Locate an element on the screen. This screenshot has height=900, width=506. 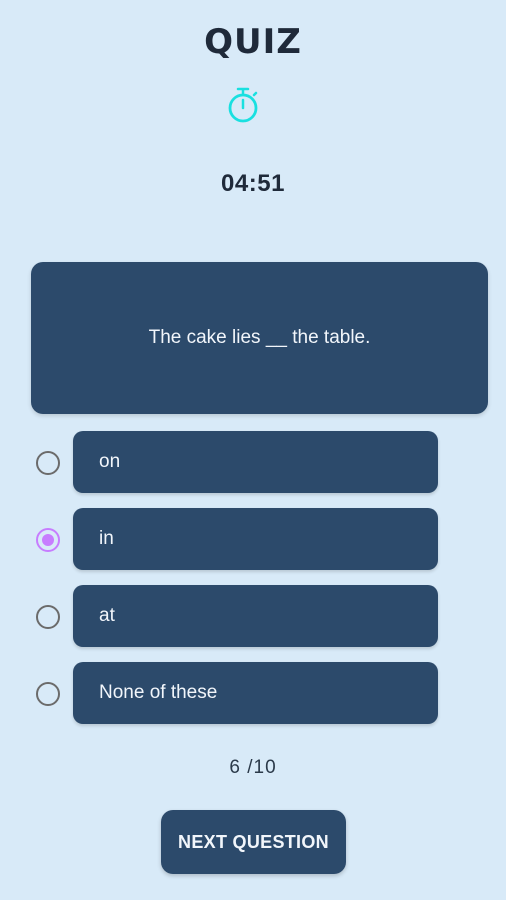
option-label: in is located at coordinates (106, 538).